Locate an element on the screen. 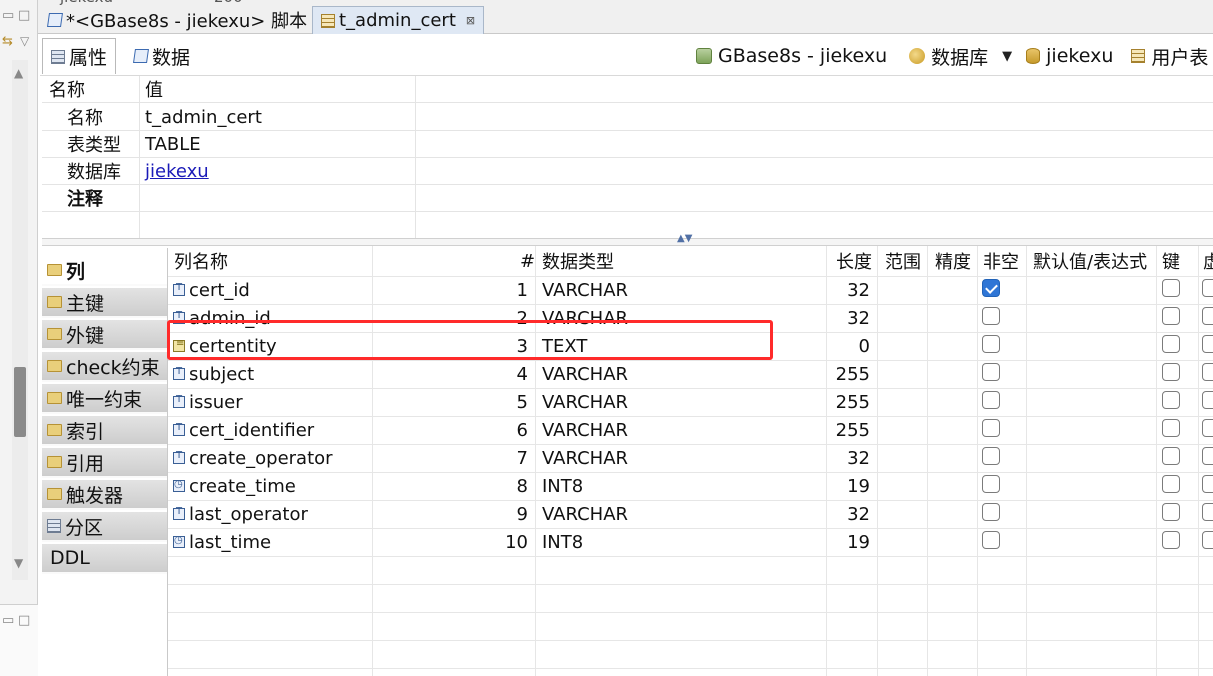 The image size is (1213, 676). cell-index: 1 is located at coordinates (498, 290).